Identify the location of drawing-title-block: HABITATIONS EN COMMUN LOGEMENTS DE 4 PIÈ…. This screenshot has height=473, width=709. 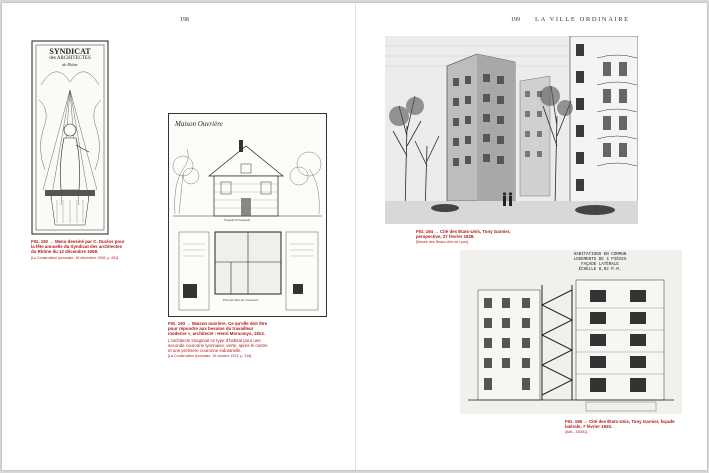
(600, 263).